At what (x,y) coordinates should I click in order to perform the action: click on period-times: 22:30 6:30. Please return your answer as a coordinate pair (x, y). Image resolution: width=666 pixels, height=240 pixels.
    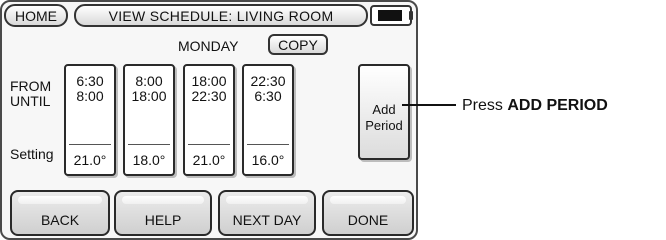
    Looking at the image, I should click on (268, 89).